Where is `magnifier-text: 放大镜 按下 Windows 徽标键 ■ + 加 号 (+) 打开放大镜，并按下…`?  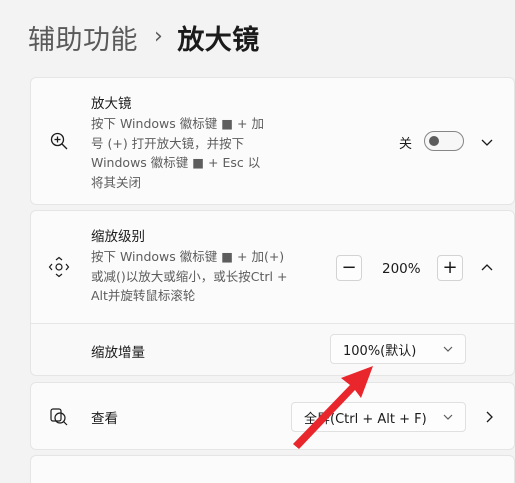
magnifier-text: 放大镜 按下 Windows 徽标键 ■ + 加 号 (+) 打开放大镜，并按下… is located at coordinates (177, 143).